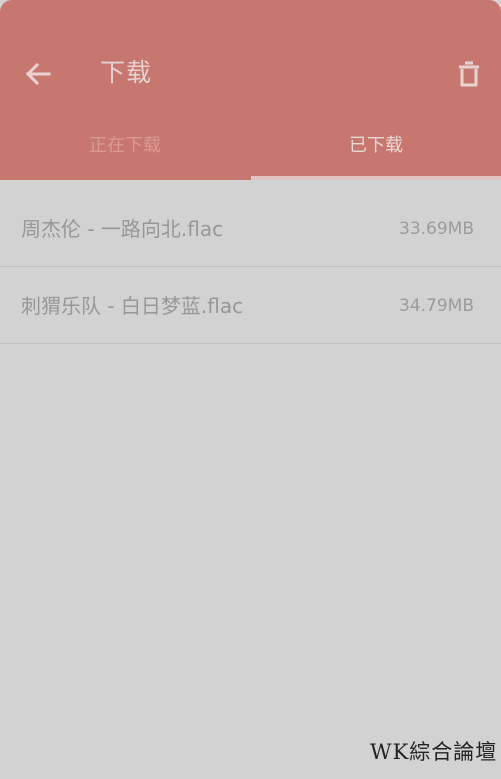 The width and height of the screenshot is (501, 779). I want to click on delete-button, so click(469, 74).